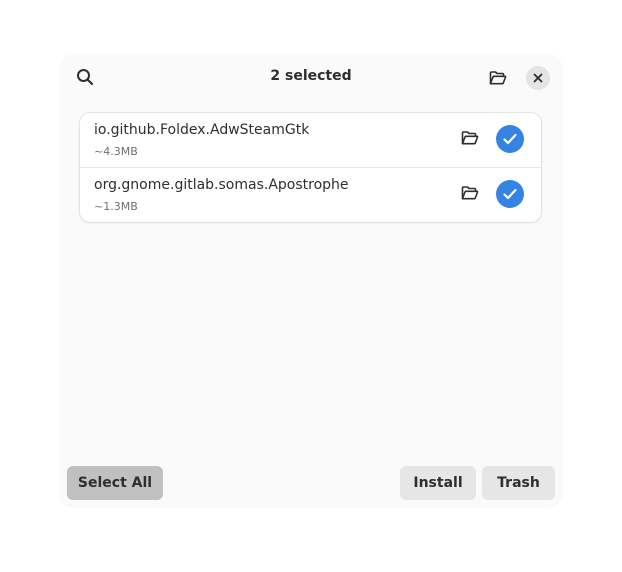  Describe the element at coordinates (438, 483) in the screenshot. I see `install-button: Install` at that location.